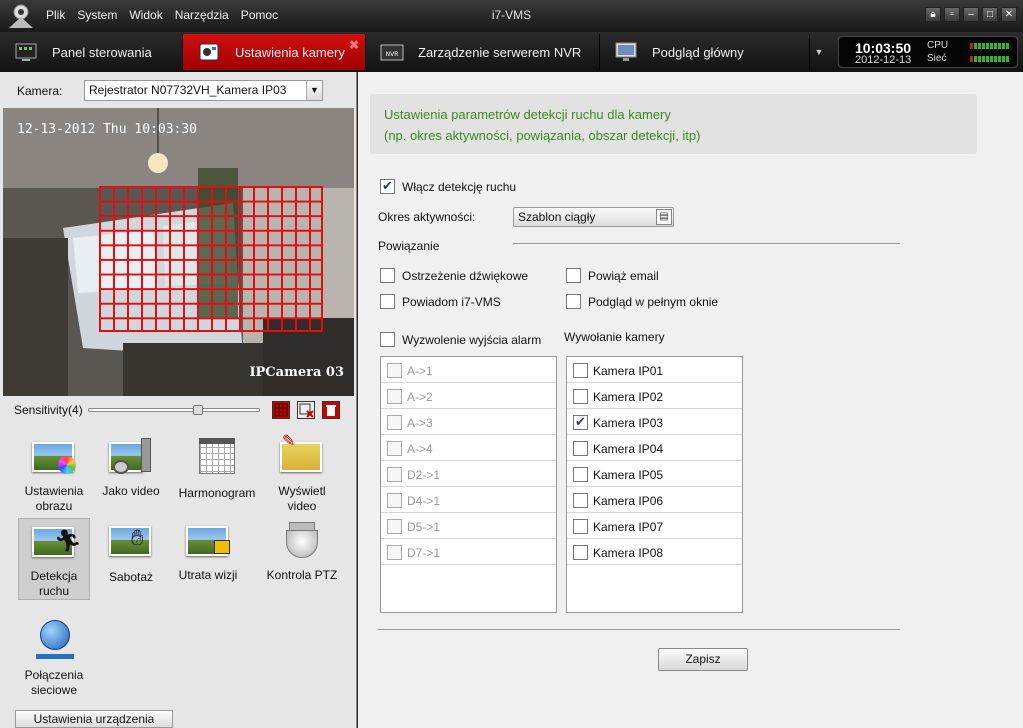 The image size is (1023, 728). What do you see at coordinates (614, 337) in the screenshot?
I see `camera-call-title: Wywołanie kamery` at bounding box center [614, 337].